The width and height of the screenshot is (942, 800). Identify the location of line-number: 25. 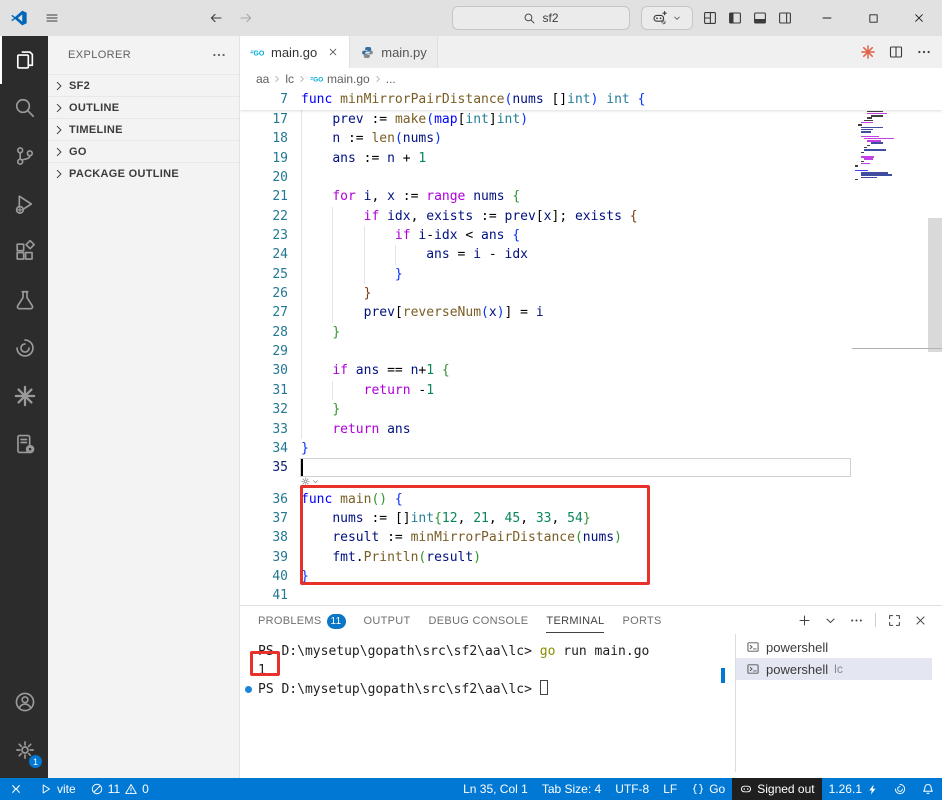
(280, 274).